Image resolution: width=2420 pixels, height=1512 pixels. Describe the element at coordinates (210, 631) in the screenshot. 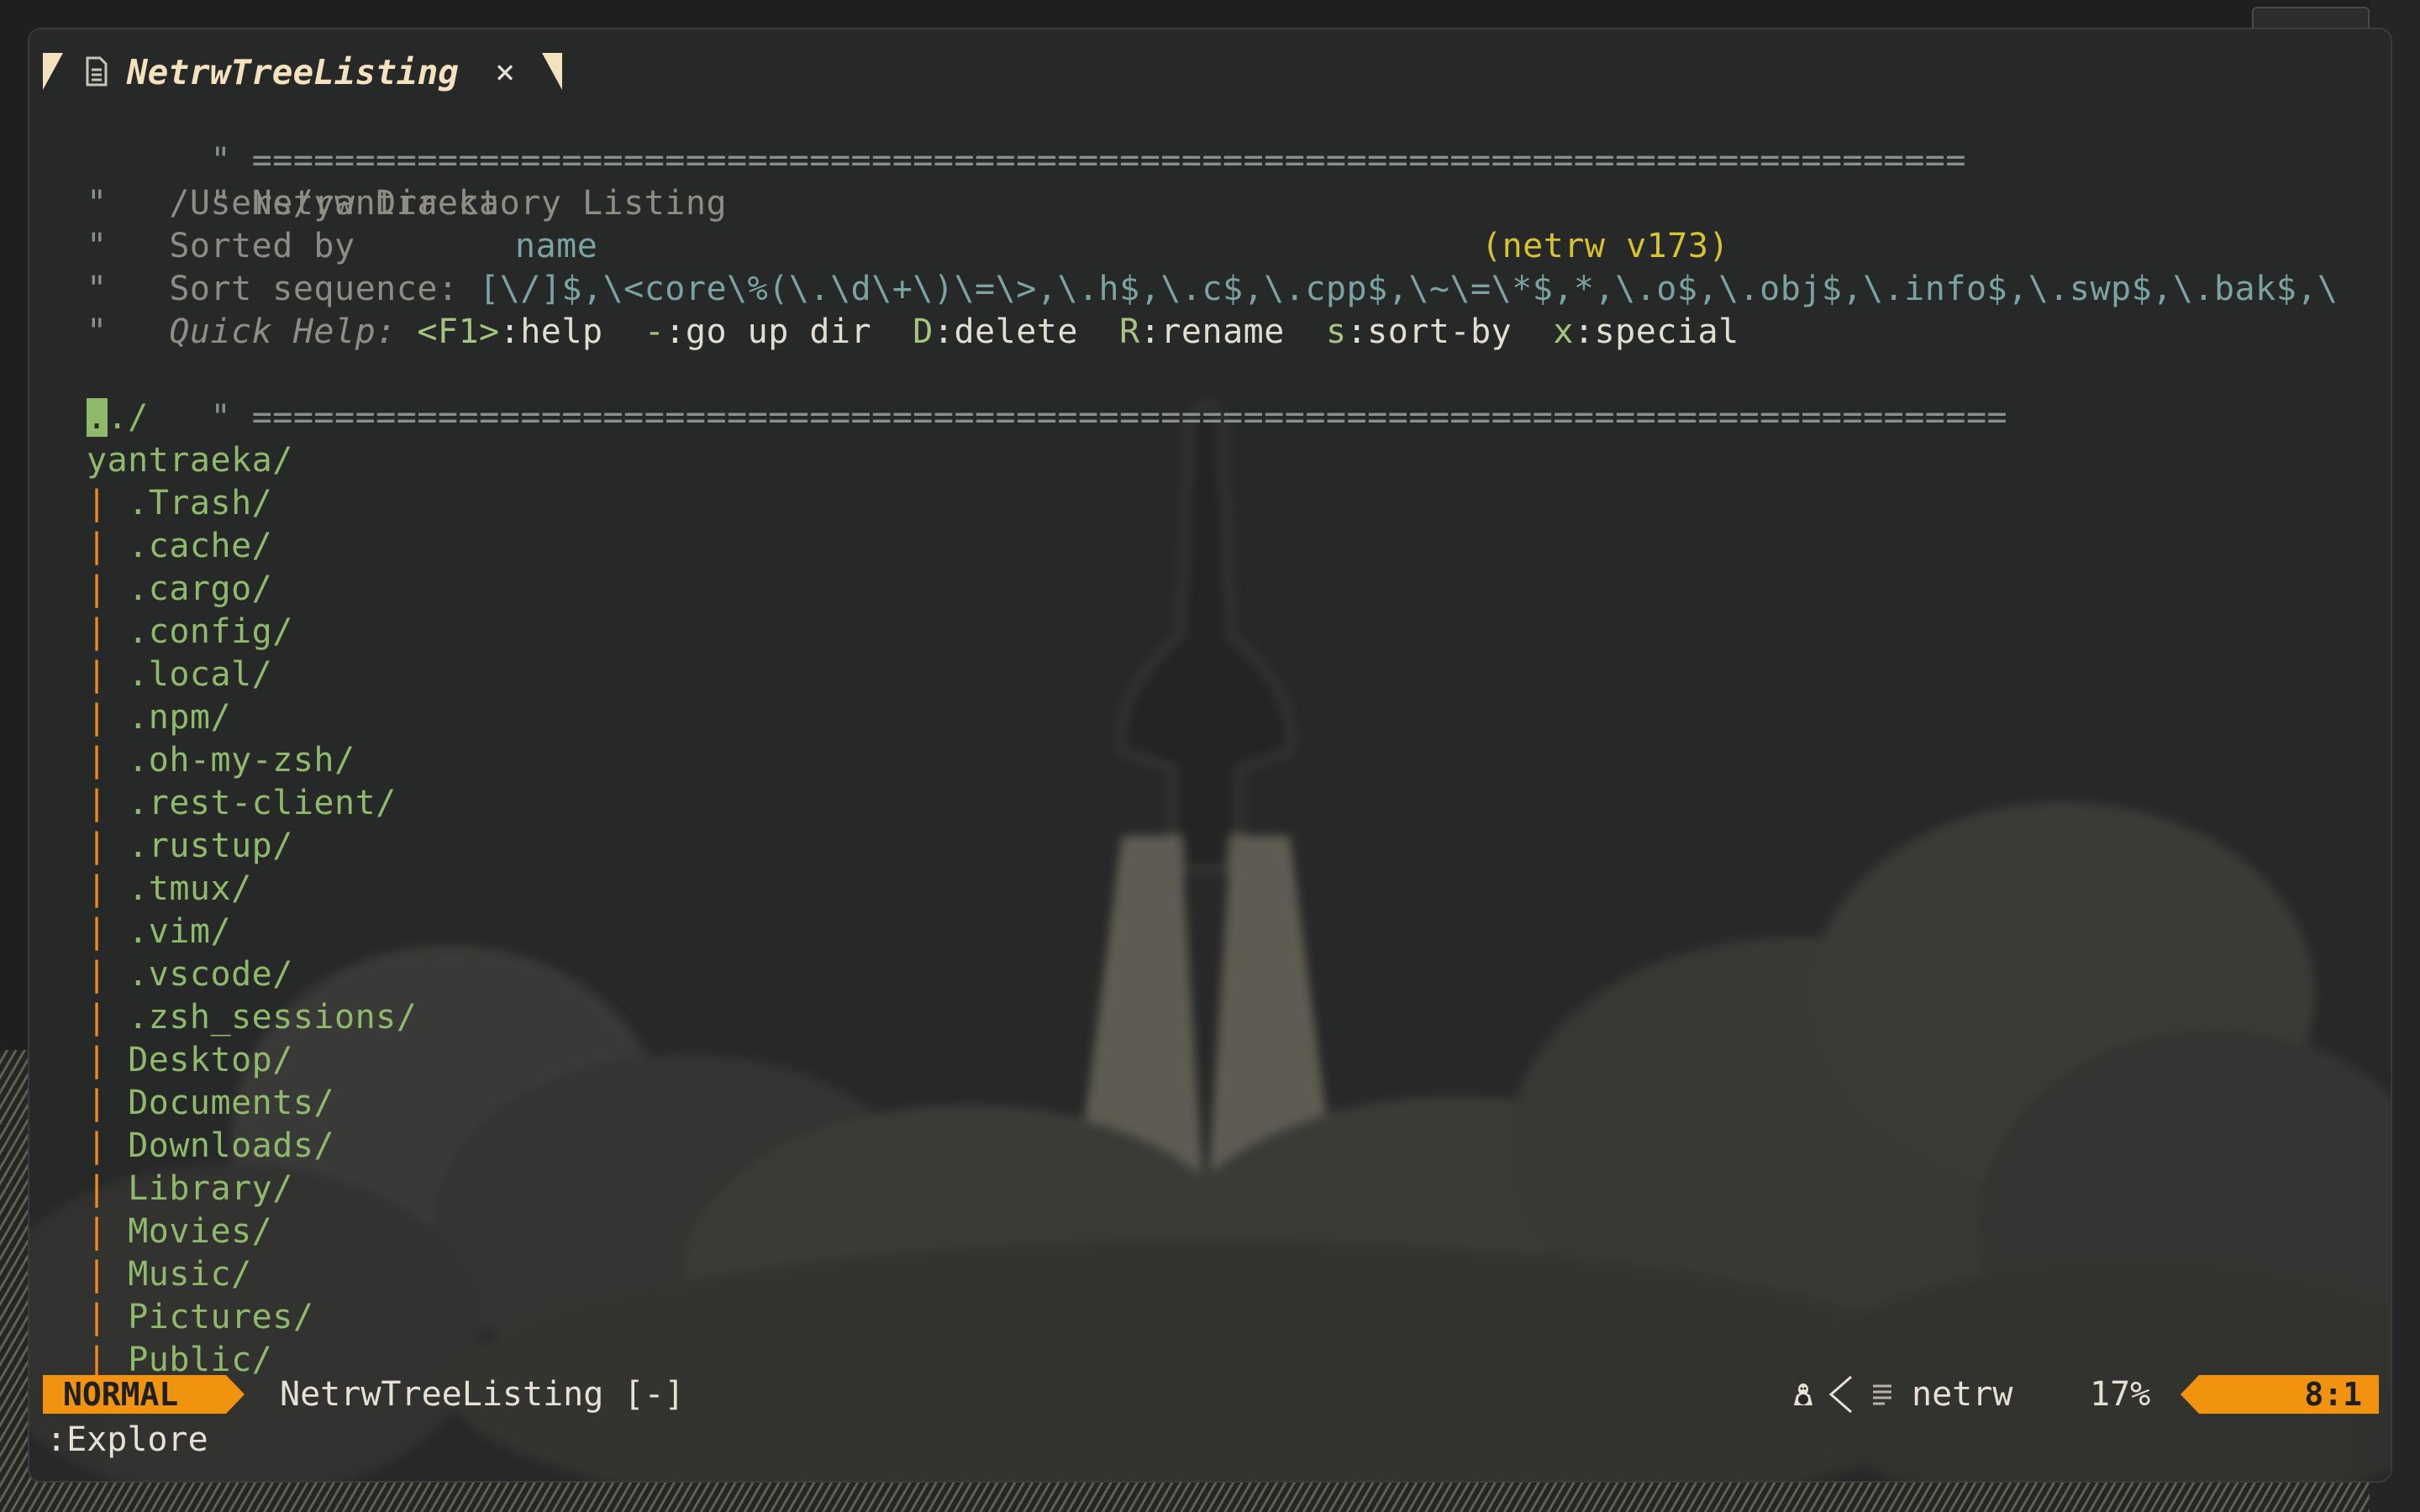

I see `tree-entry-label: .config/` at that location.